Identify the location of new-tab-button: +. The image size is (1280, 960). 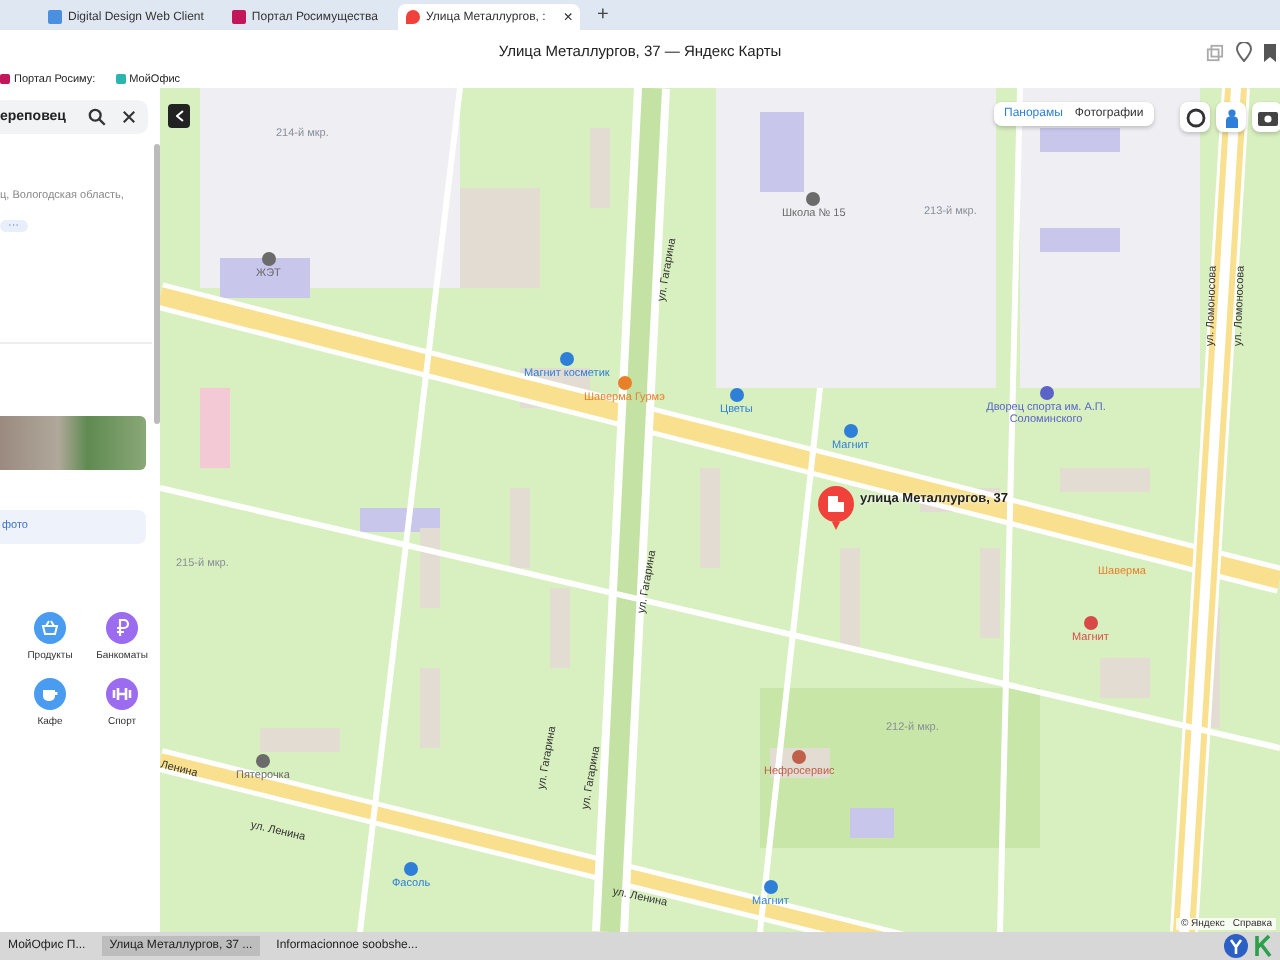
(602, 15).